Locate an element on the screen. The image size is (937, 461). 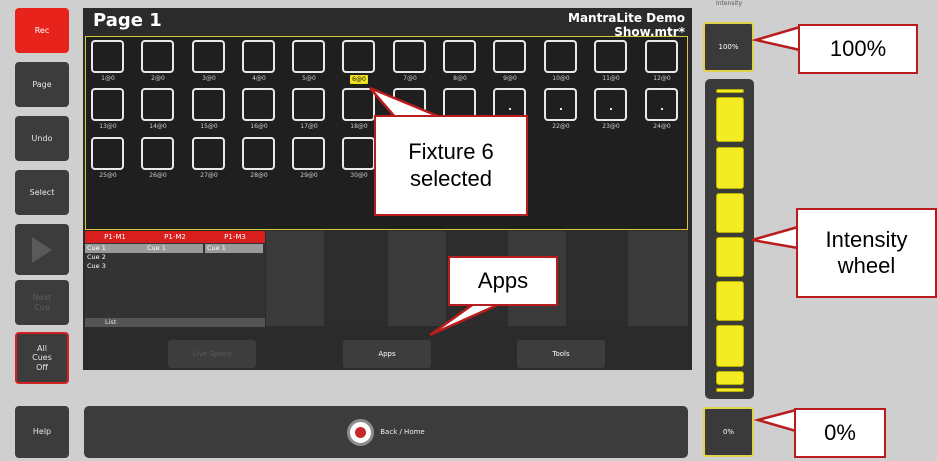
callout-fixture-line1: Fixture 6 is located at coordinates (451, 152).